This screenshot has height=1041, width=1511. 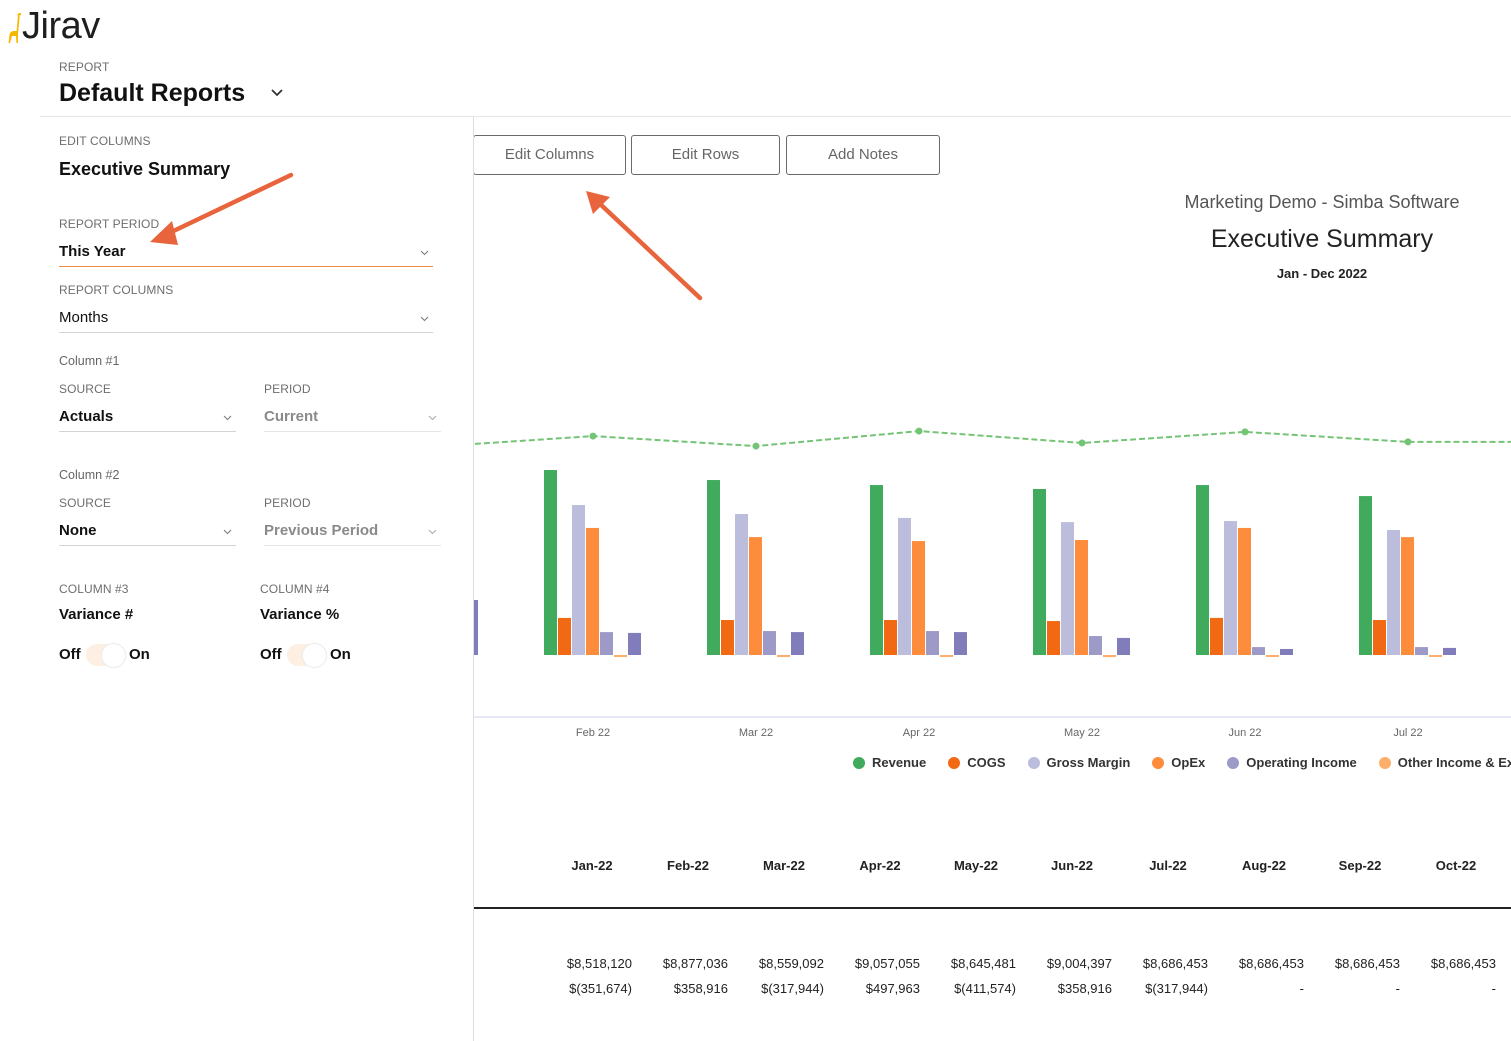 I want to click on column-3-toggle, so click(x=106, y=655).